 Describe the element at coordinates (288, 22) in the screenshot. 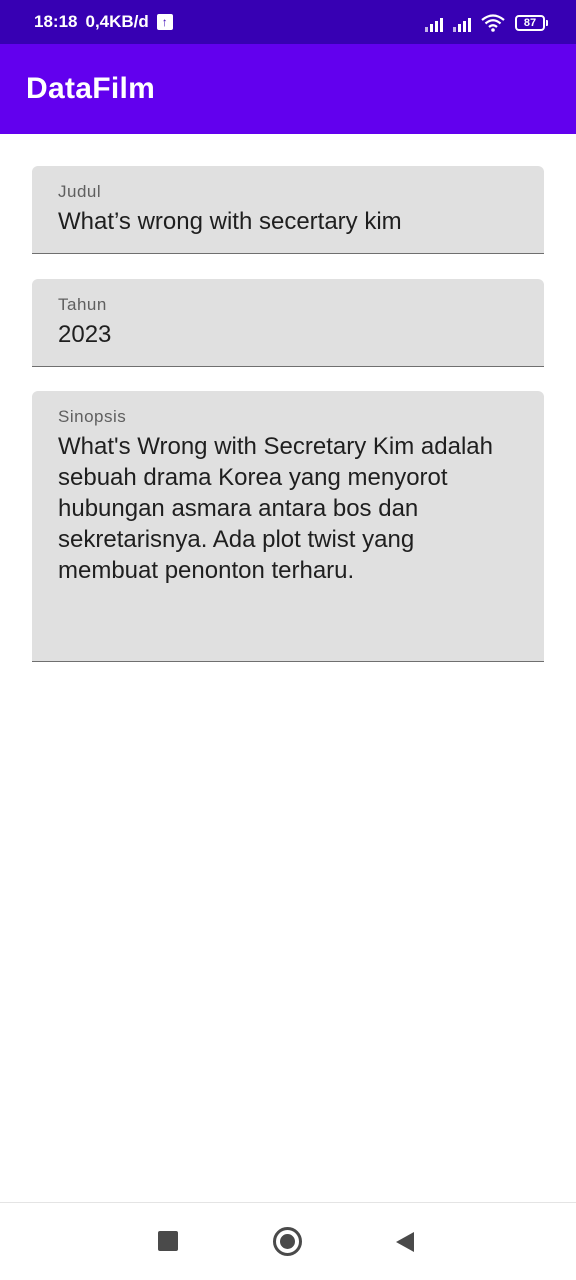

I see `status-bar: 18:18 0,4KB/d ↑ 87` at that location.